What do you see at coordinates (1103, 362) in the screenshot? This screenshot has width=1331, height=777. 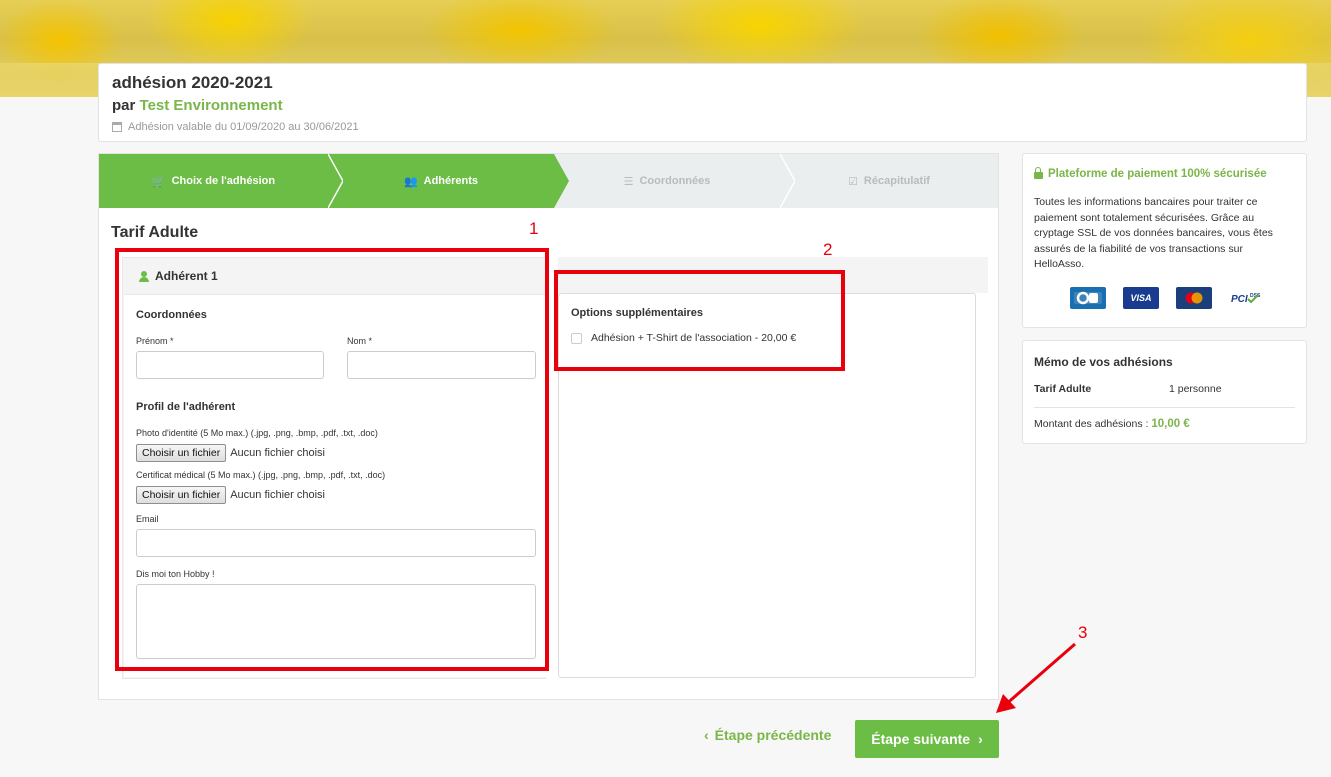 I see `memo-title: Mémo de vos adhésions` at bounding box center [1103, 362].